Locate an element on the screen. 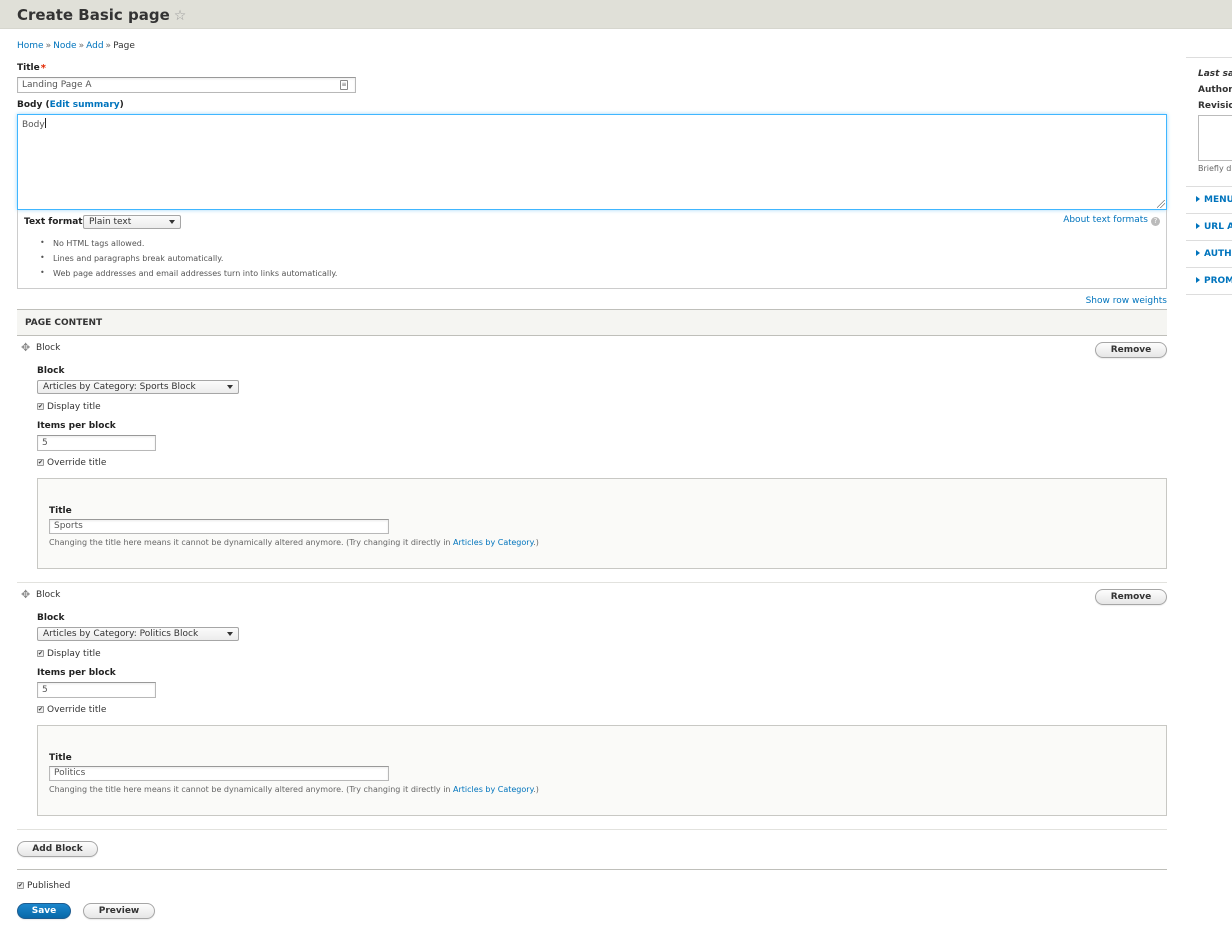  published-label: Published is located at coordinates (49, 886).